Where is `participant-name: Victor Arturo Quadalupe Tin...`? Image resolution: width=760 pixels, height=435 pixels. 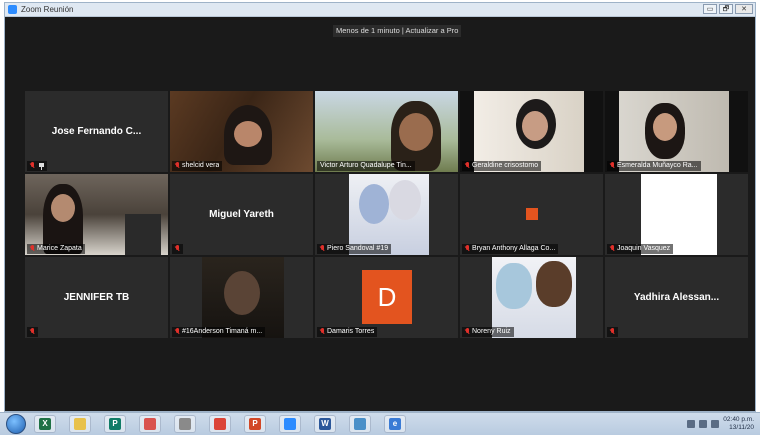
participant-name: Victor Arturo Quadalupe Tin... is located at coordinates (366, 165).